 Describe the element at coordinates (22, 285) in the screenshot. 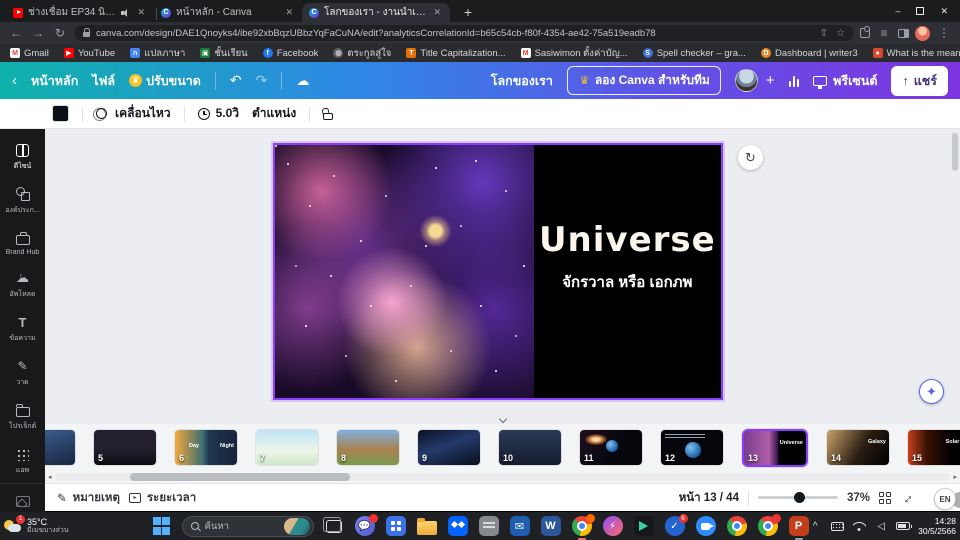

I see `sidebar-item-uploads: ☁ อัพโหลด` at that location.